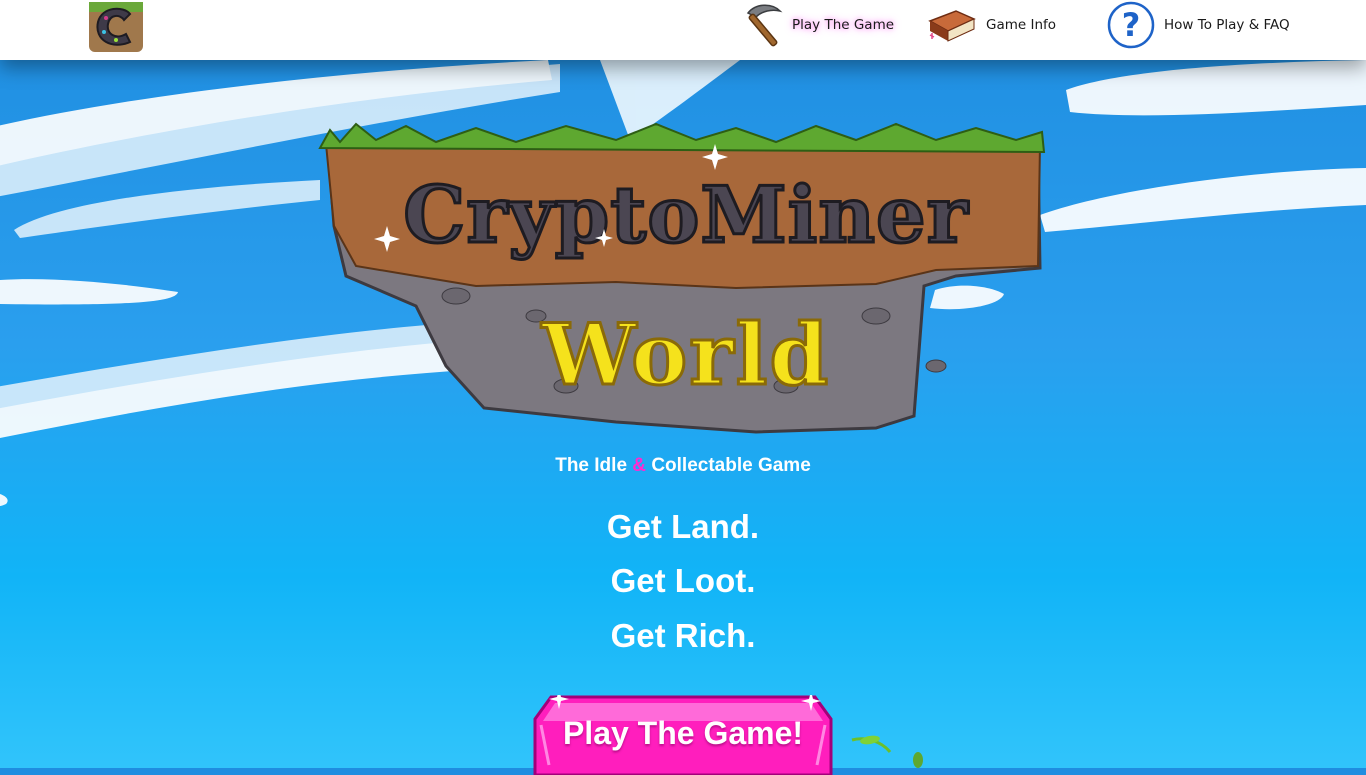  What do you see at coordinates (764, 25) in the screenshot?
I see `pickaxe-icon` at bounding box center [764, 25].